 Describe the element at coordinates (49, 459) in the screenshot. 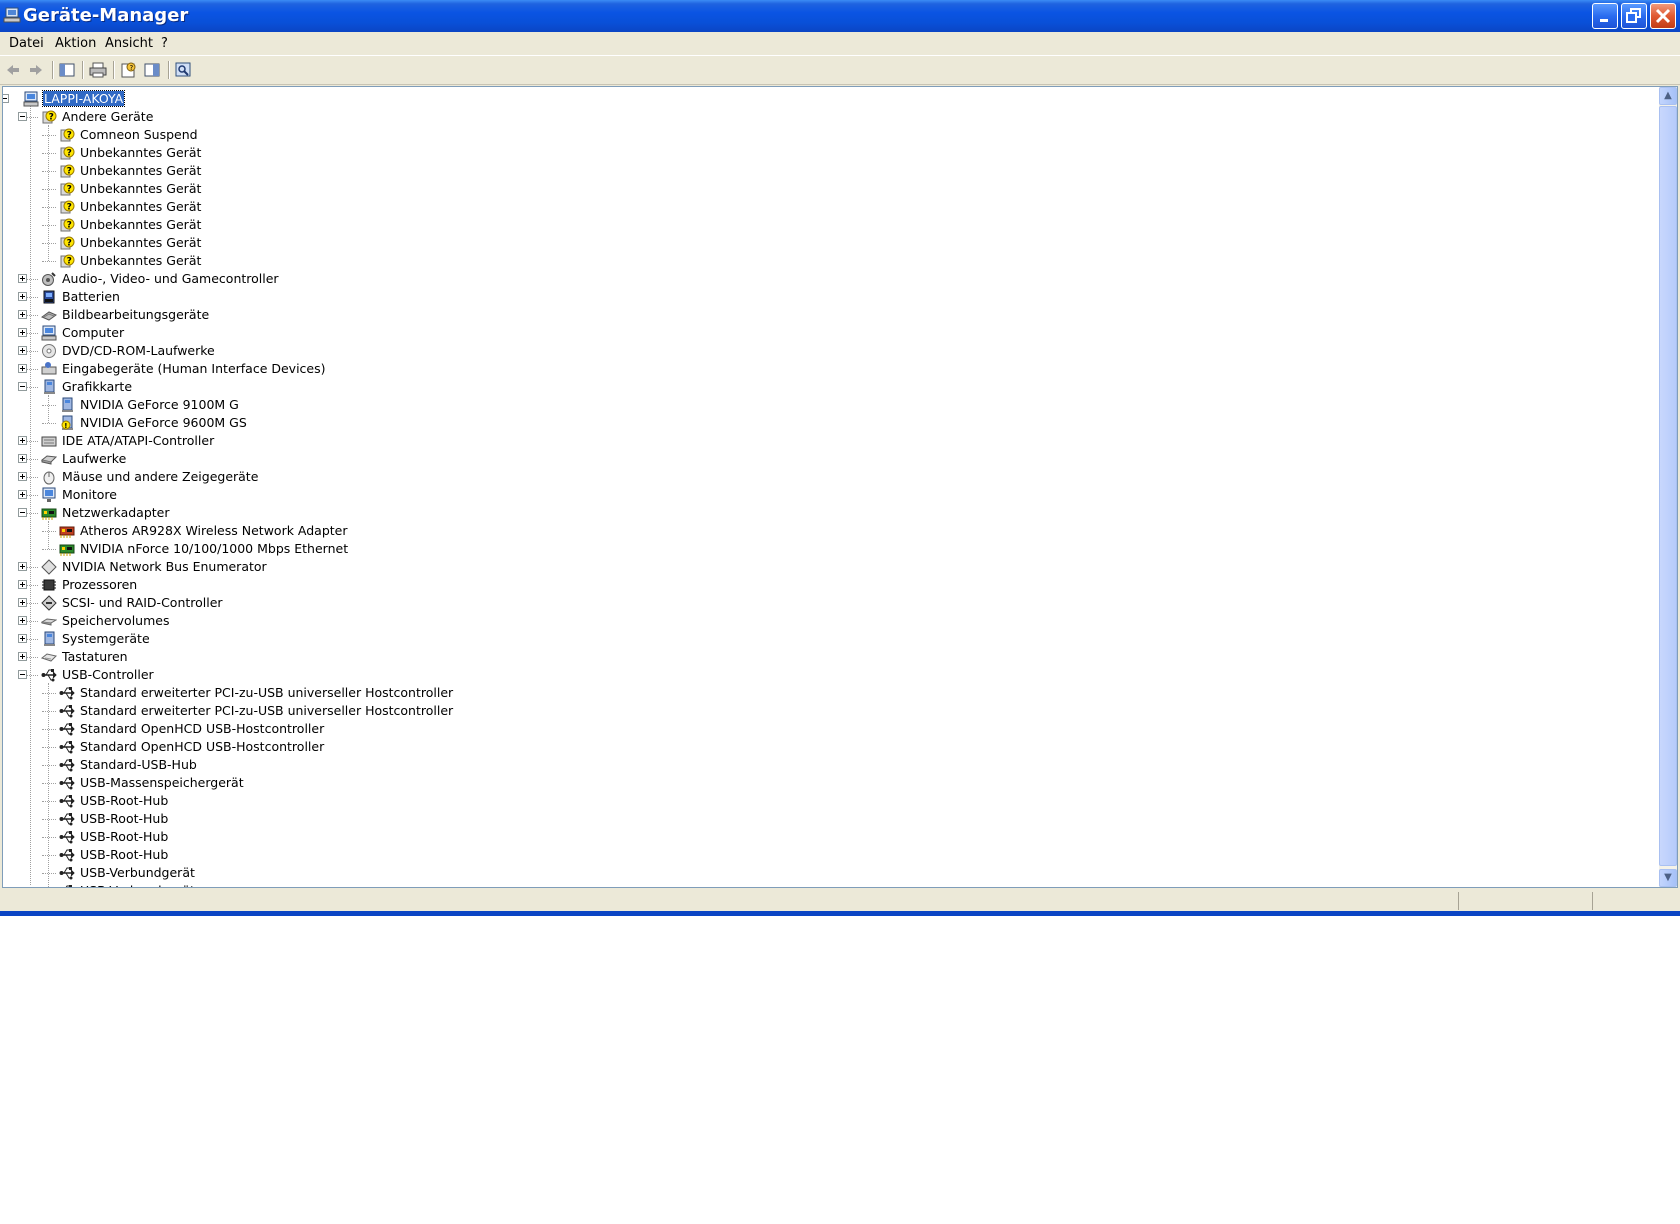

I see `disk-drive-icon` at that location.